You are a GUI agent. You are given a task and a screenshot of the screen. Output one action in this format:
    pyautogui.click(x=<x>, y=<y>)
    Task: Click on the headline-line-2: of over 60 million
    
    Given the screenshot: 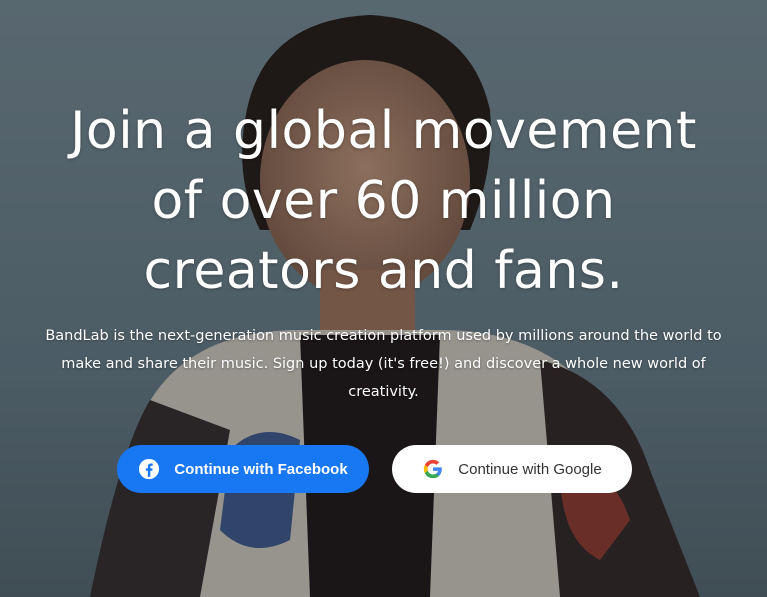 What is the action you would take?
    pyautogui.click(x=383, y=201)
    